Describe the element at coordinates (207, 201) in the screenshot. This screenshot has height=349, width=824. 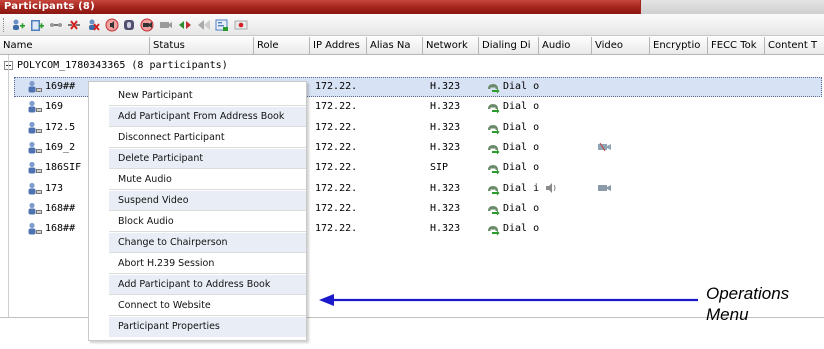
I see `menu-item-suspend-video: Suspend Video` at that location.